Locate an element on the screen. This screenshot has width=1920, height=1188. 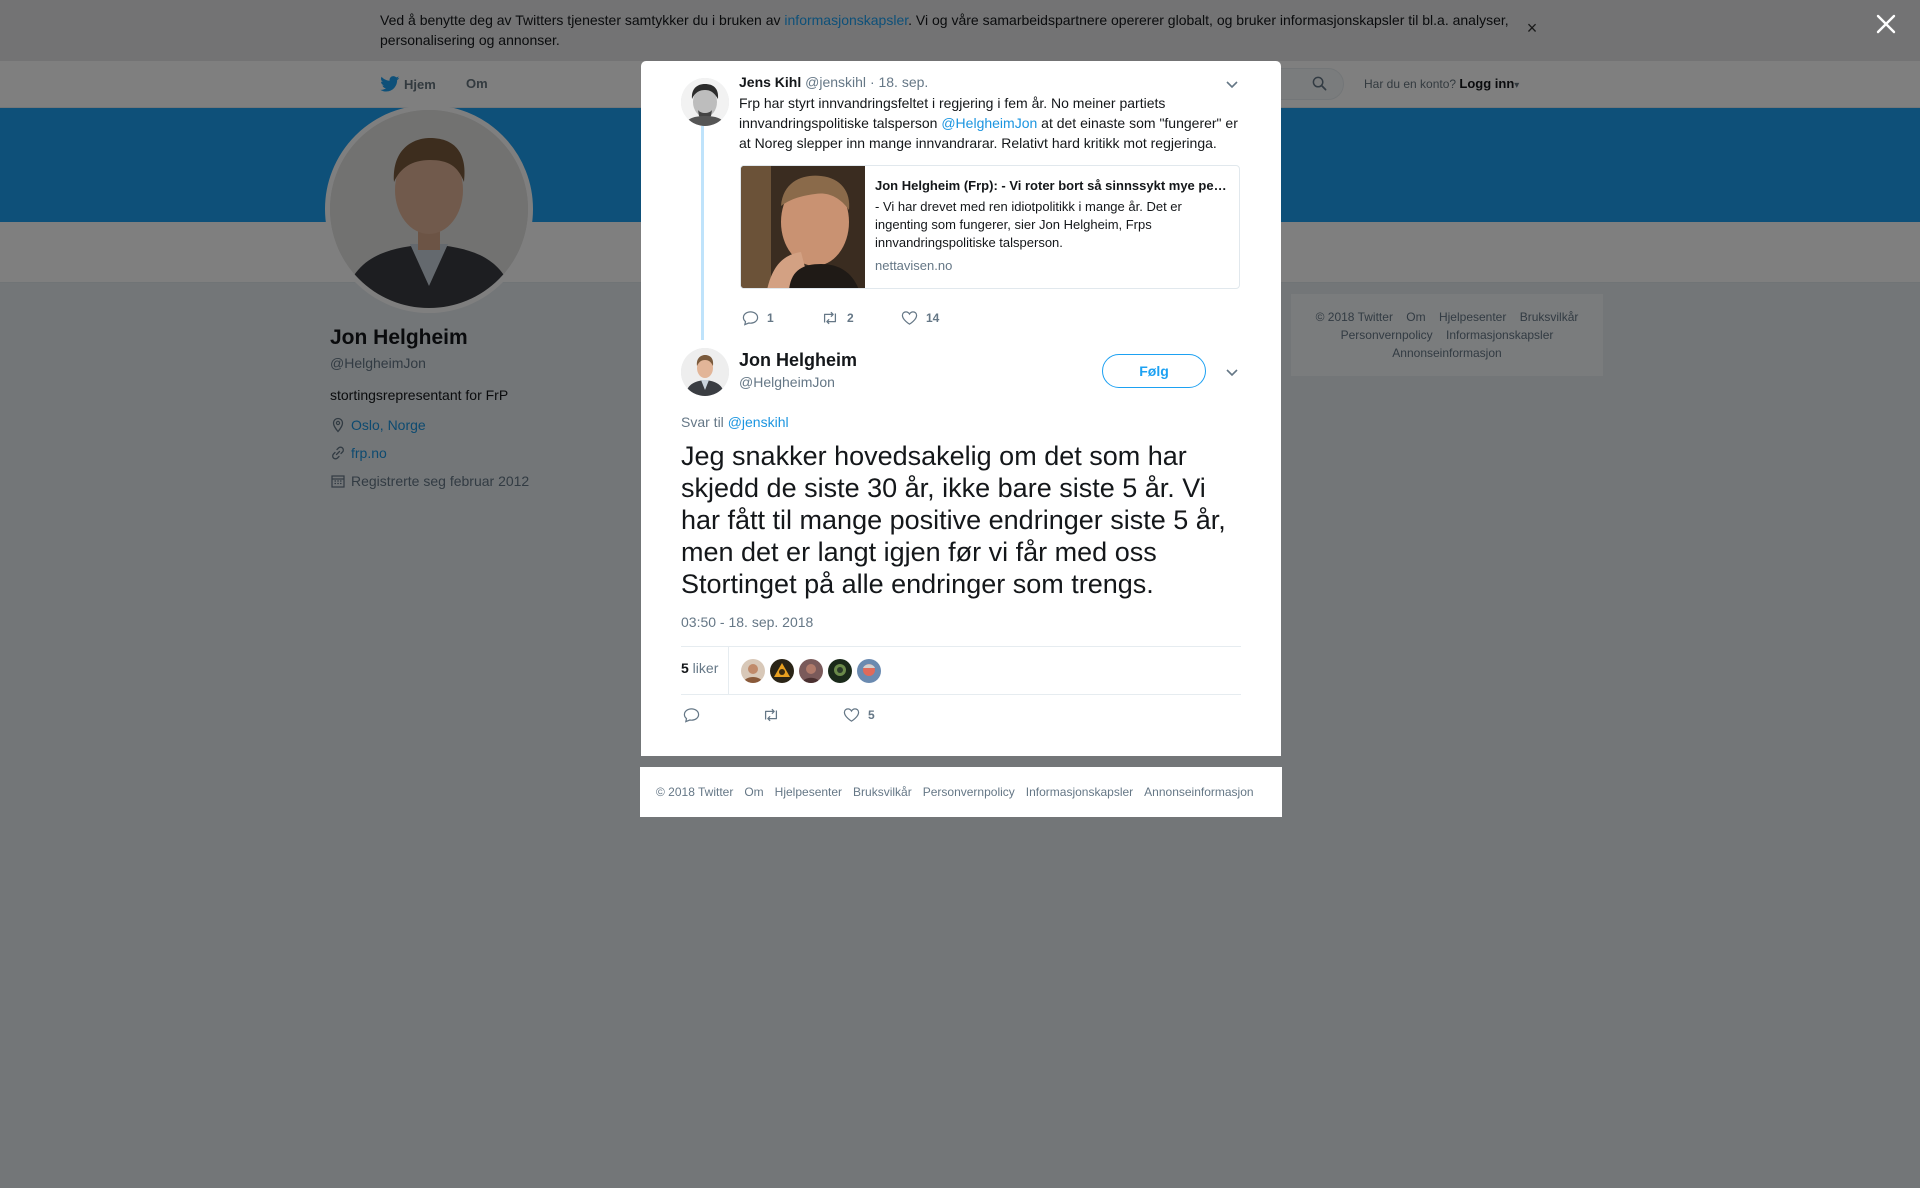
main-like-action: 5 is located at coordinates (859, 715).